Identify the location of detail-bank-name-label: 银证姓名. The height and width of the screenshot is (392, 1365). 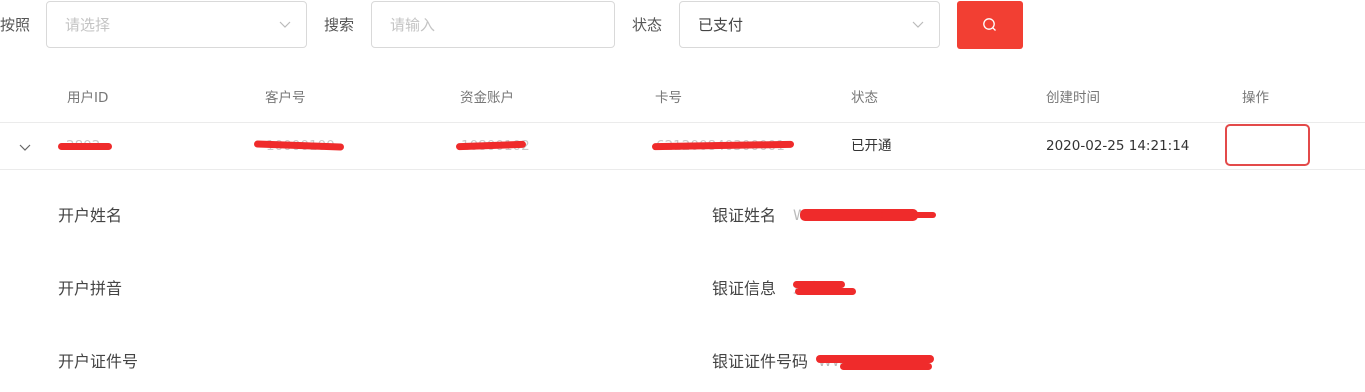
(744, 215).